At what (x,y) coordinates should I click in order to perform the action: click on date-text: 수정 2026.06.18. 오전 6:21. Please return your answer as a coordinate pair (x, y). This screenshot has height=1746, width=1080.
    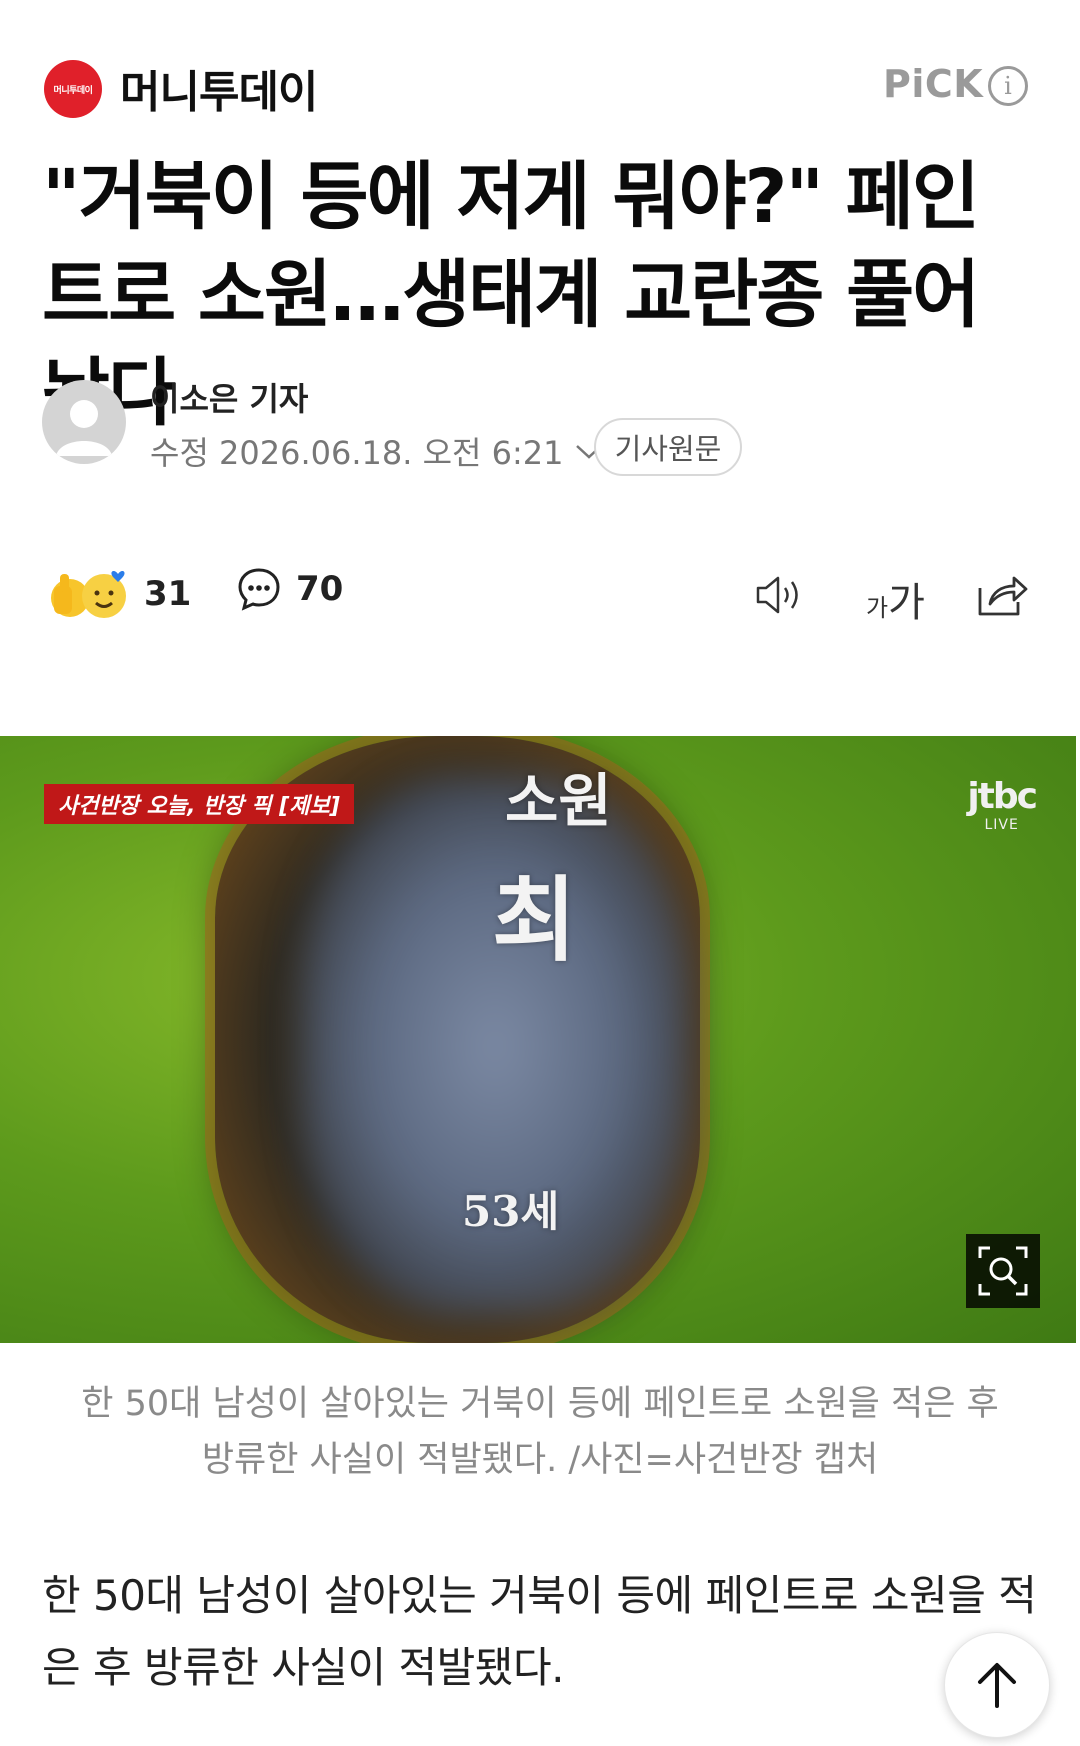
    Looking at the image, I should click on (357, 453).